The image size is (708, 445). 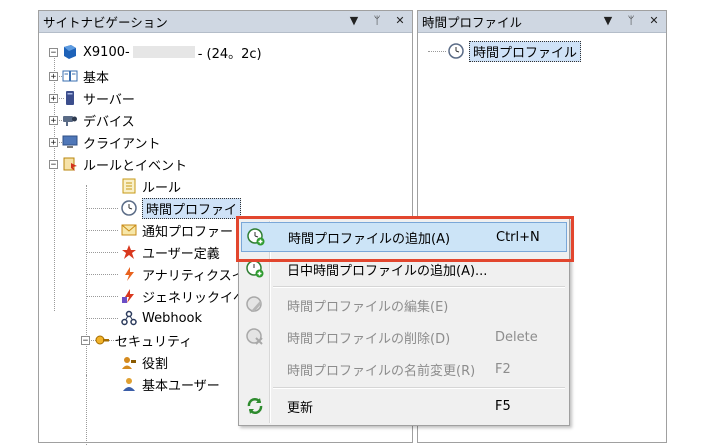 I want to click on tree-item-label: デバイス, so click(x=109, y=122).